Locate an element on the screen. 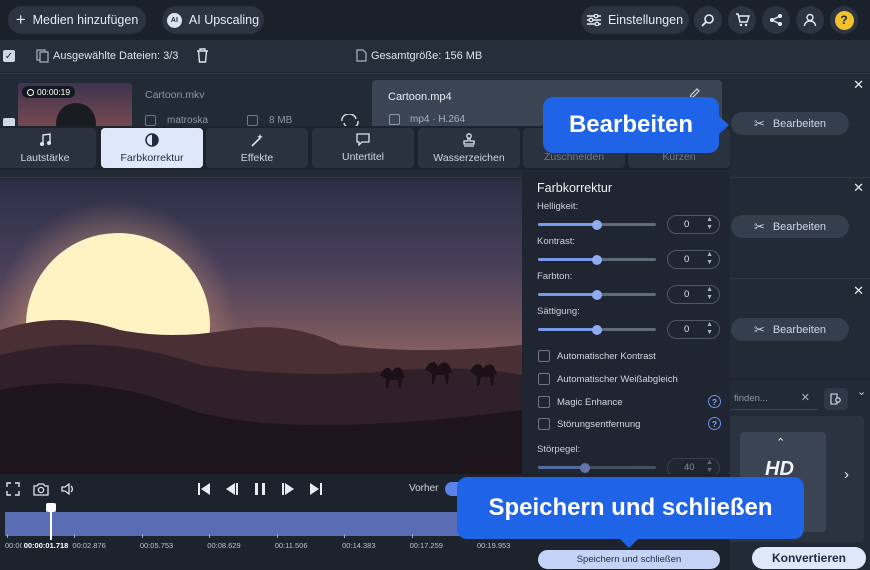 The width and height of the screenshot is (870, 570). auto-contrast-checkbox is located at coordinates (544, 356).